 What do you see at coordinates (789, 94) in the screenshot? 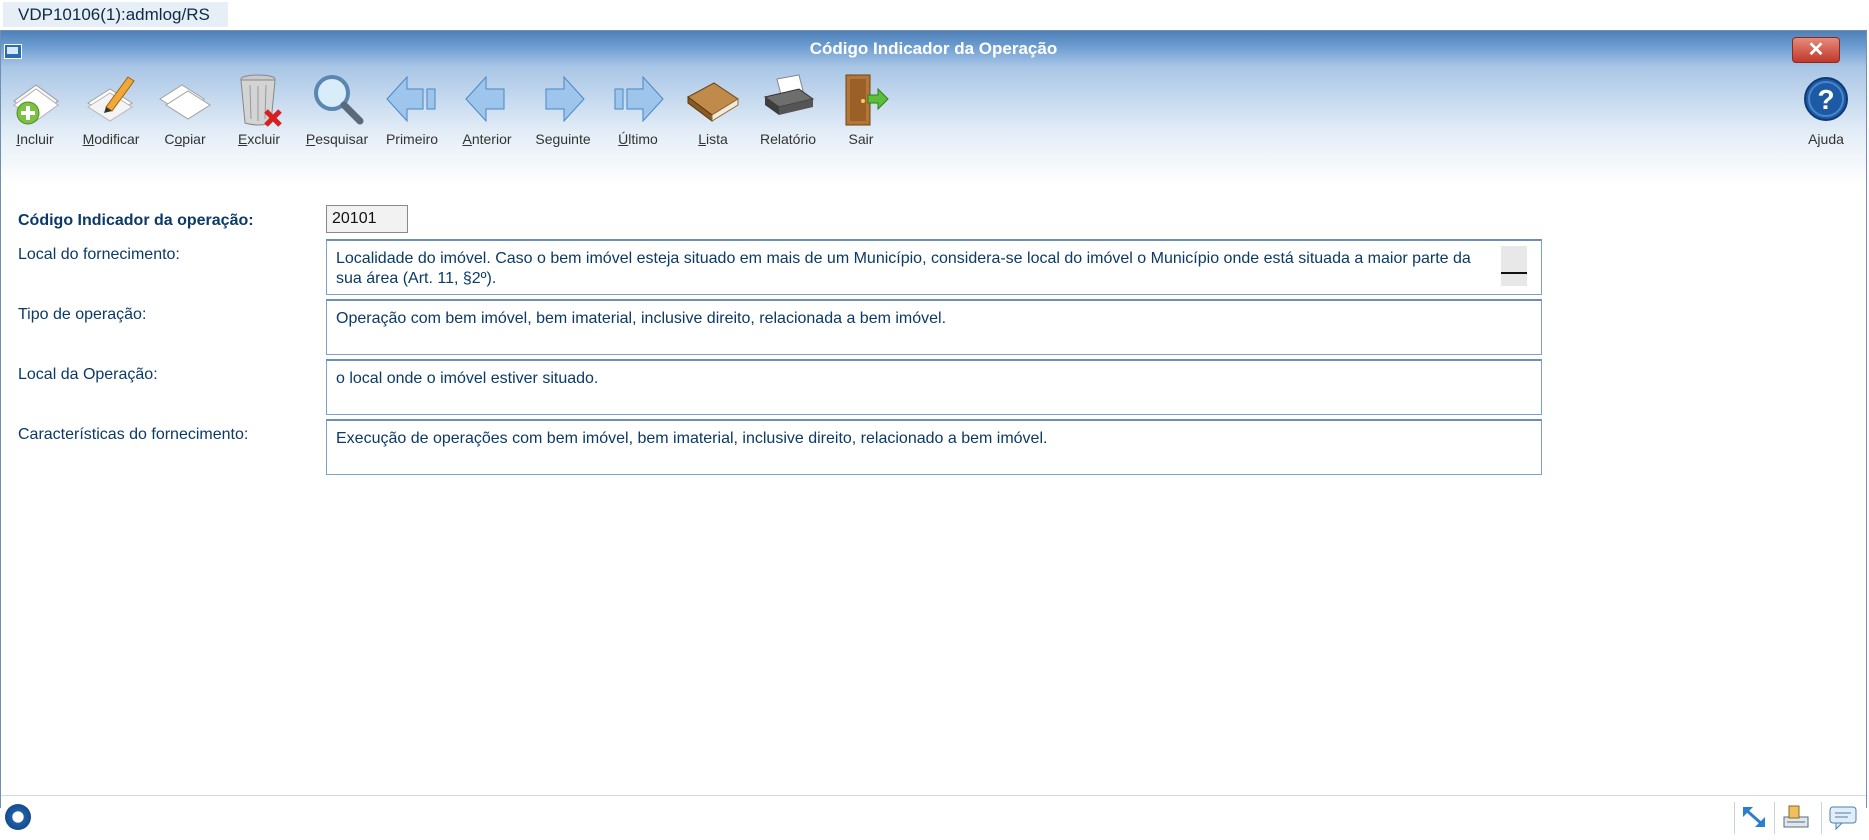
I see `printer-icon` at bounding box center [789, 94].